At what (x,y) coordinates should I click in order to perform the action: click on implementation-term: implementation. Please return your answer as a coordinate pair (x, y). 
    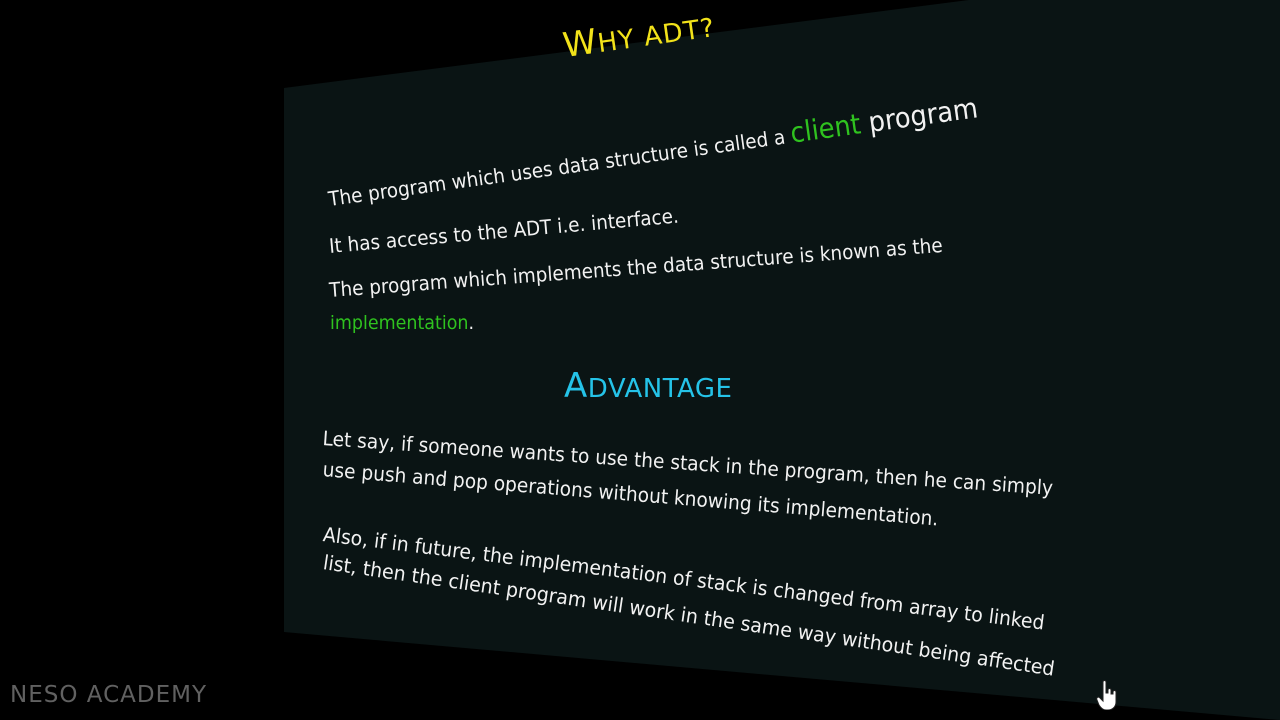
    Looking at the image, I should click on (399, 323).